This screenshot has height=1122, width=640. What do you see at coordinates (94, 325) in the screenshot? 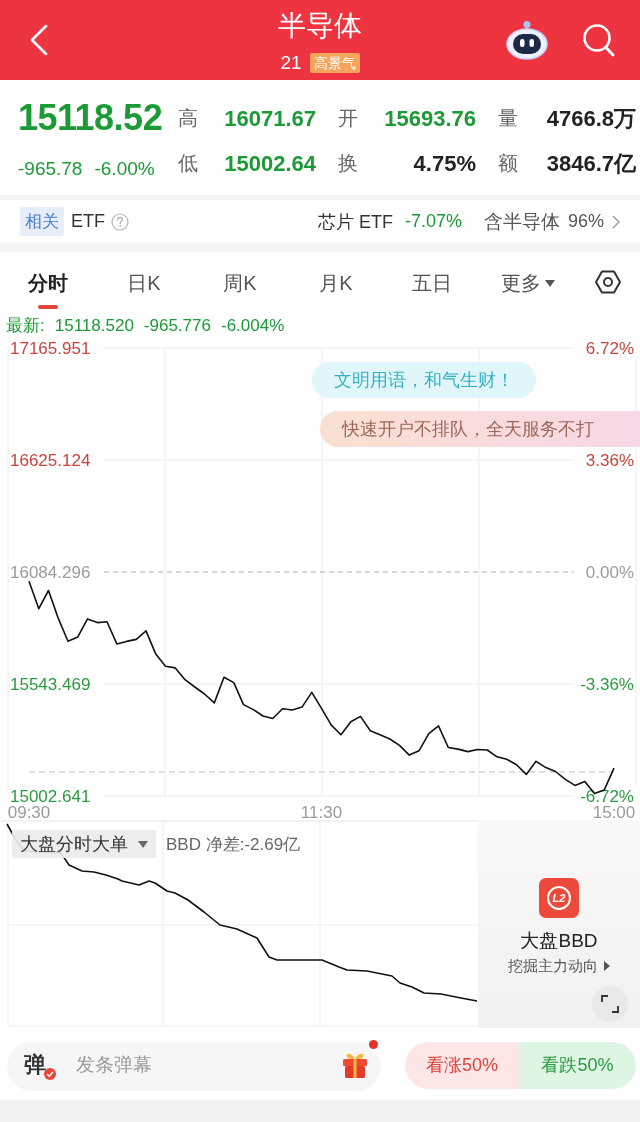
I see `latest-price: 15118.520` at bounding box center [94, 325].